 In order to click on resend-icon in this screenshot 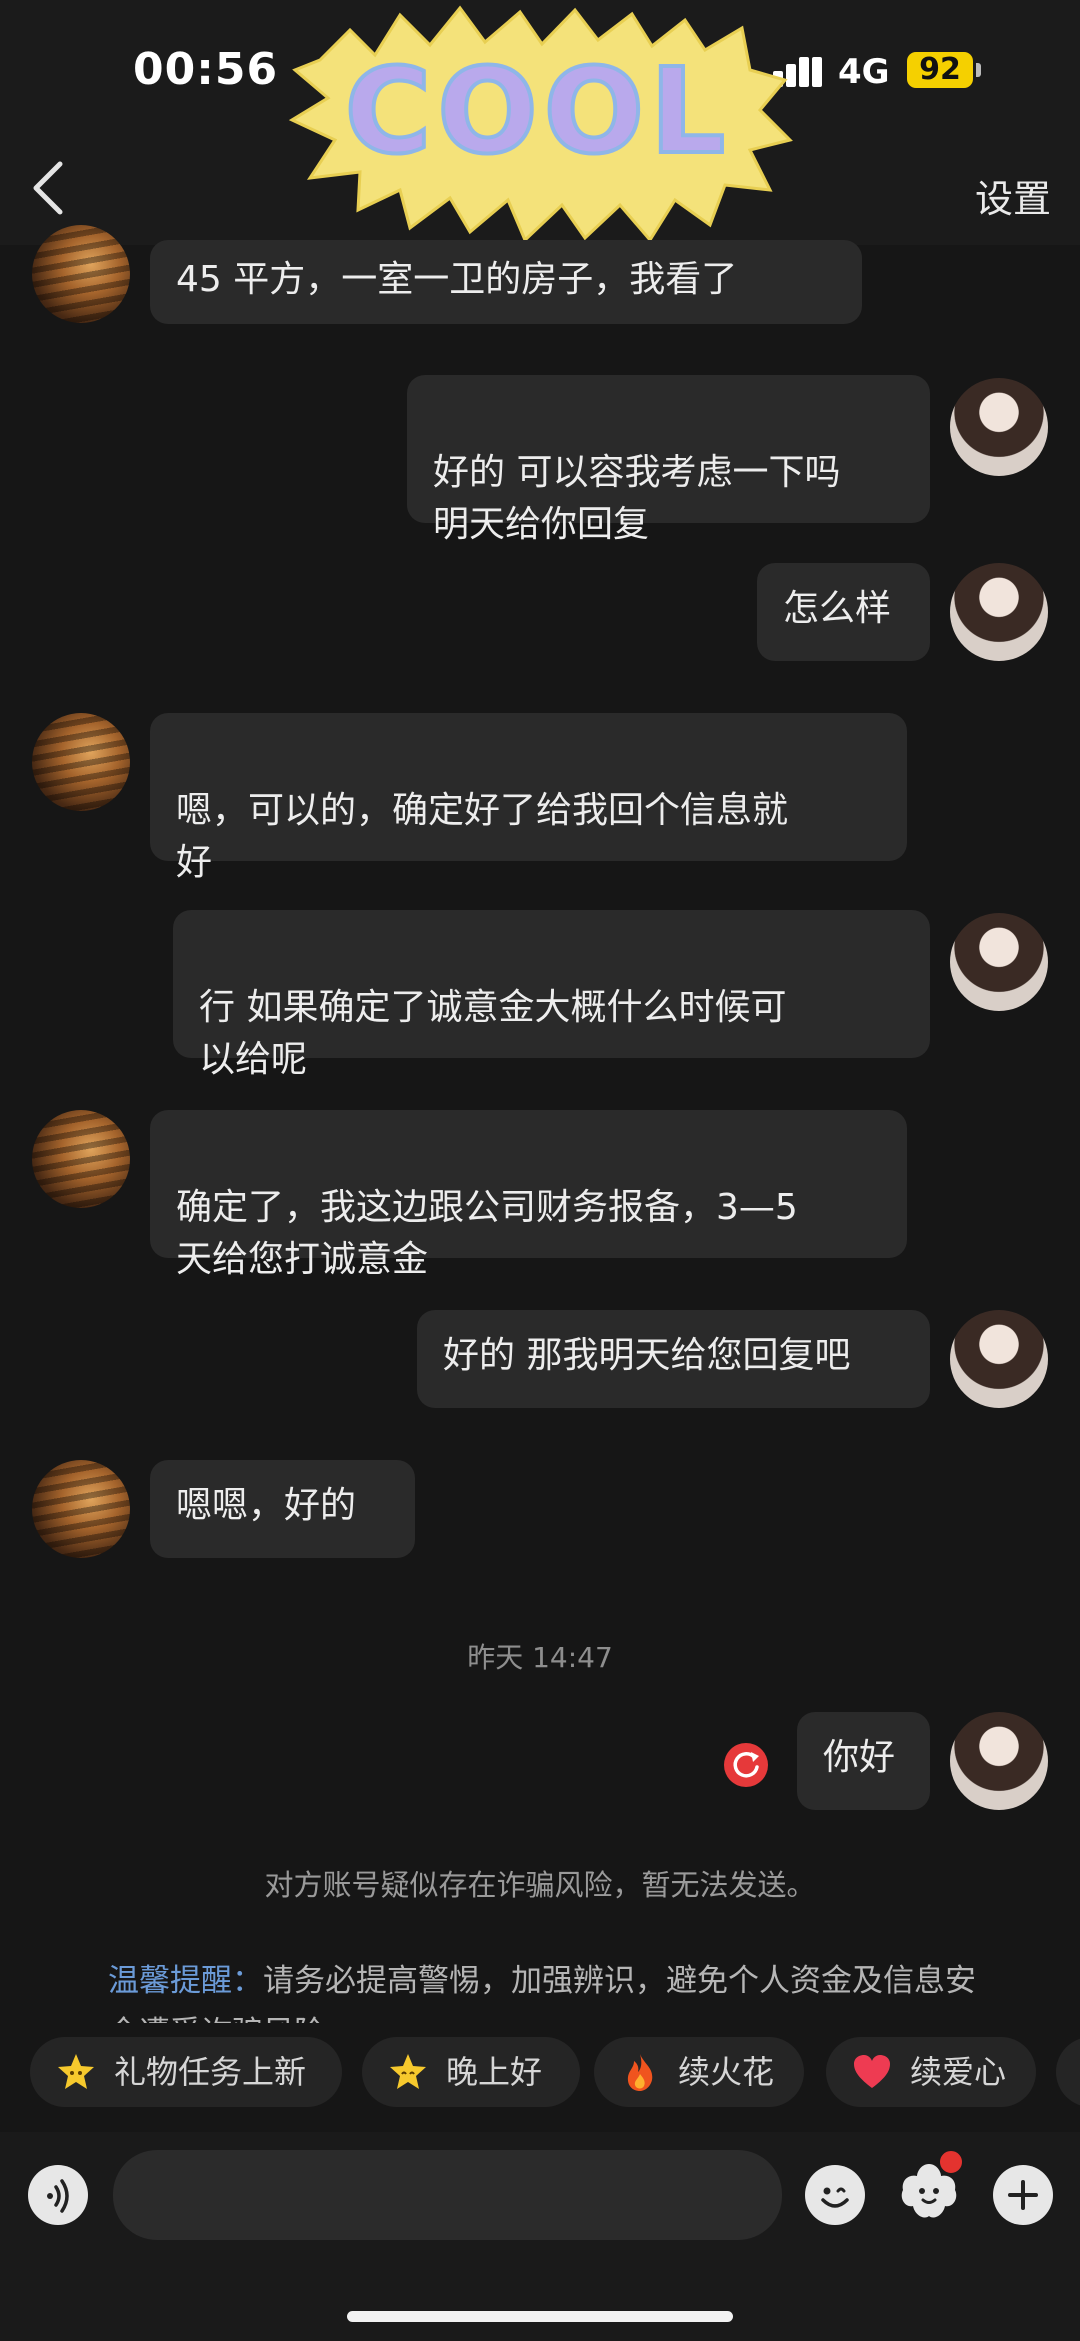, I will do `click(746, 1765)`.